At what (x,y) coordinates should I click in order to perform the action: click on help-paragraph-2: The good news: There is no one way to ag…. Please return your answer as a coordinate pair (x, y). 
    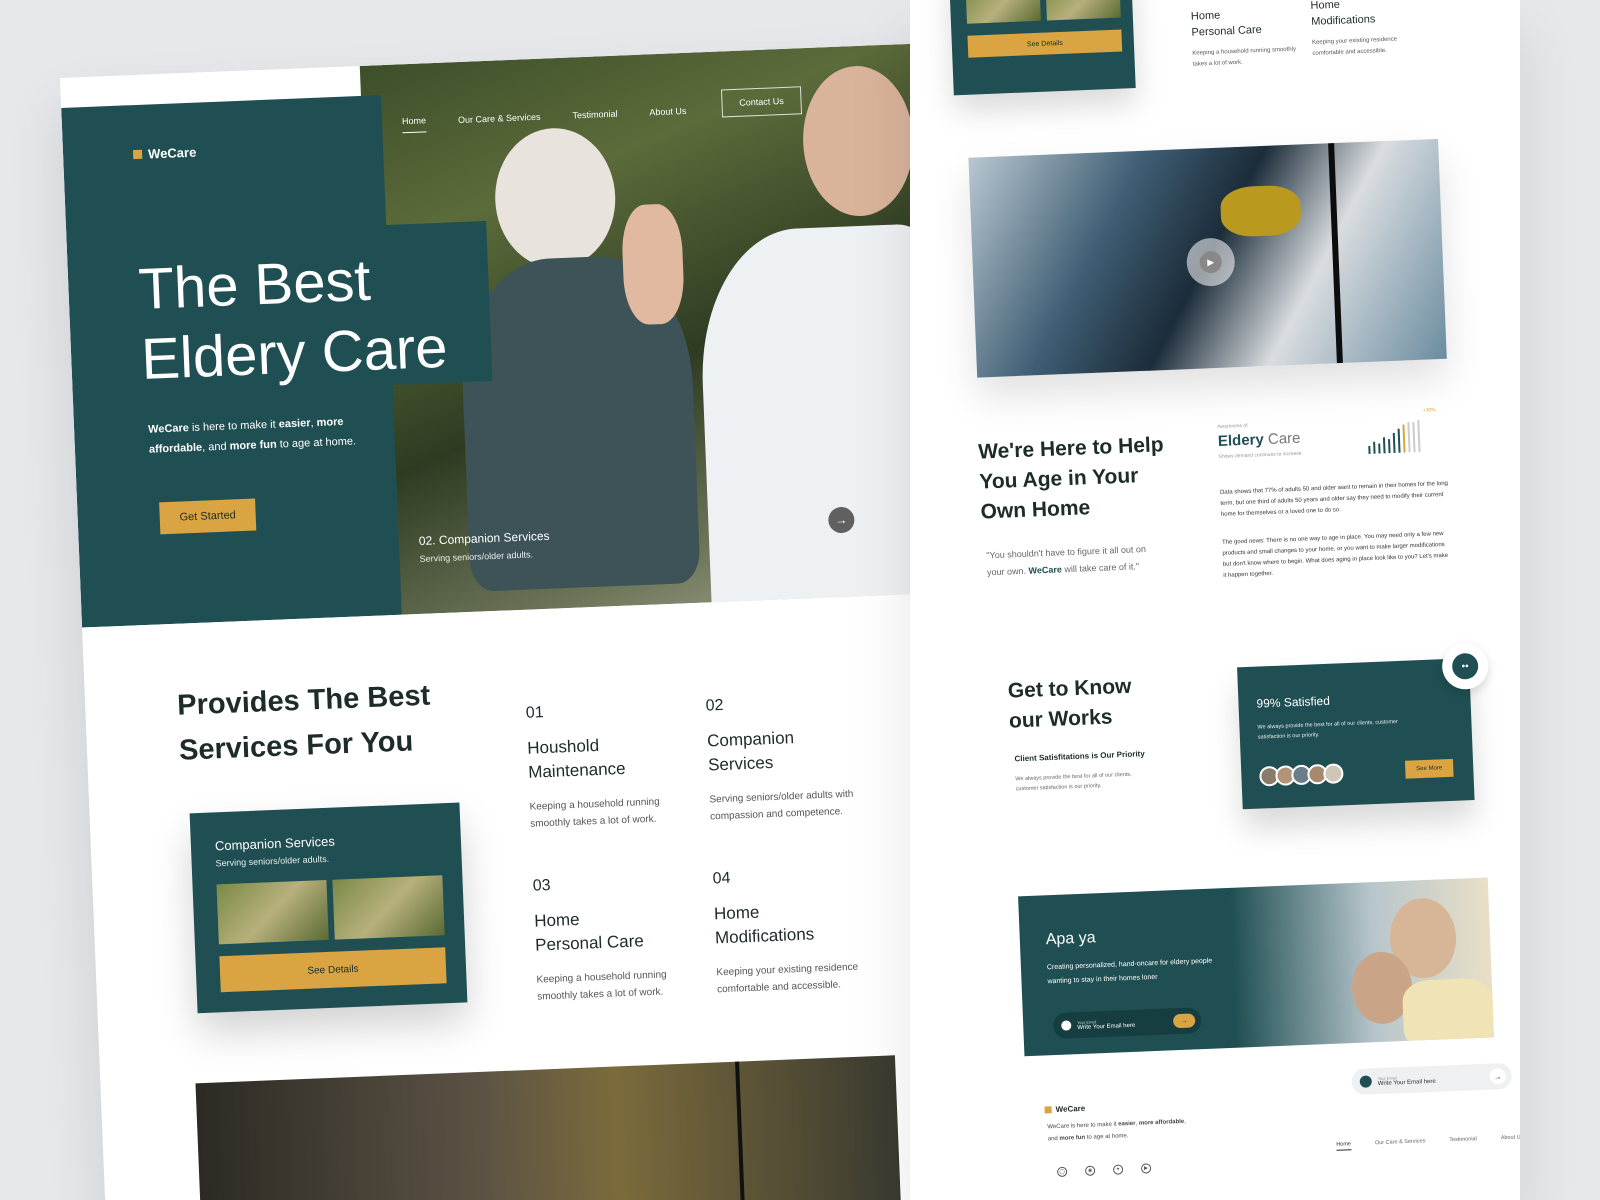
    Looking at the image, I should click on (1335, 555).